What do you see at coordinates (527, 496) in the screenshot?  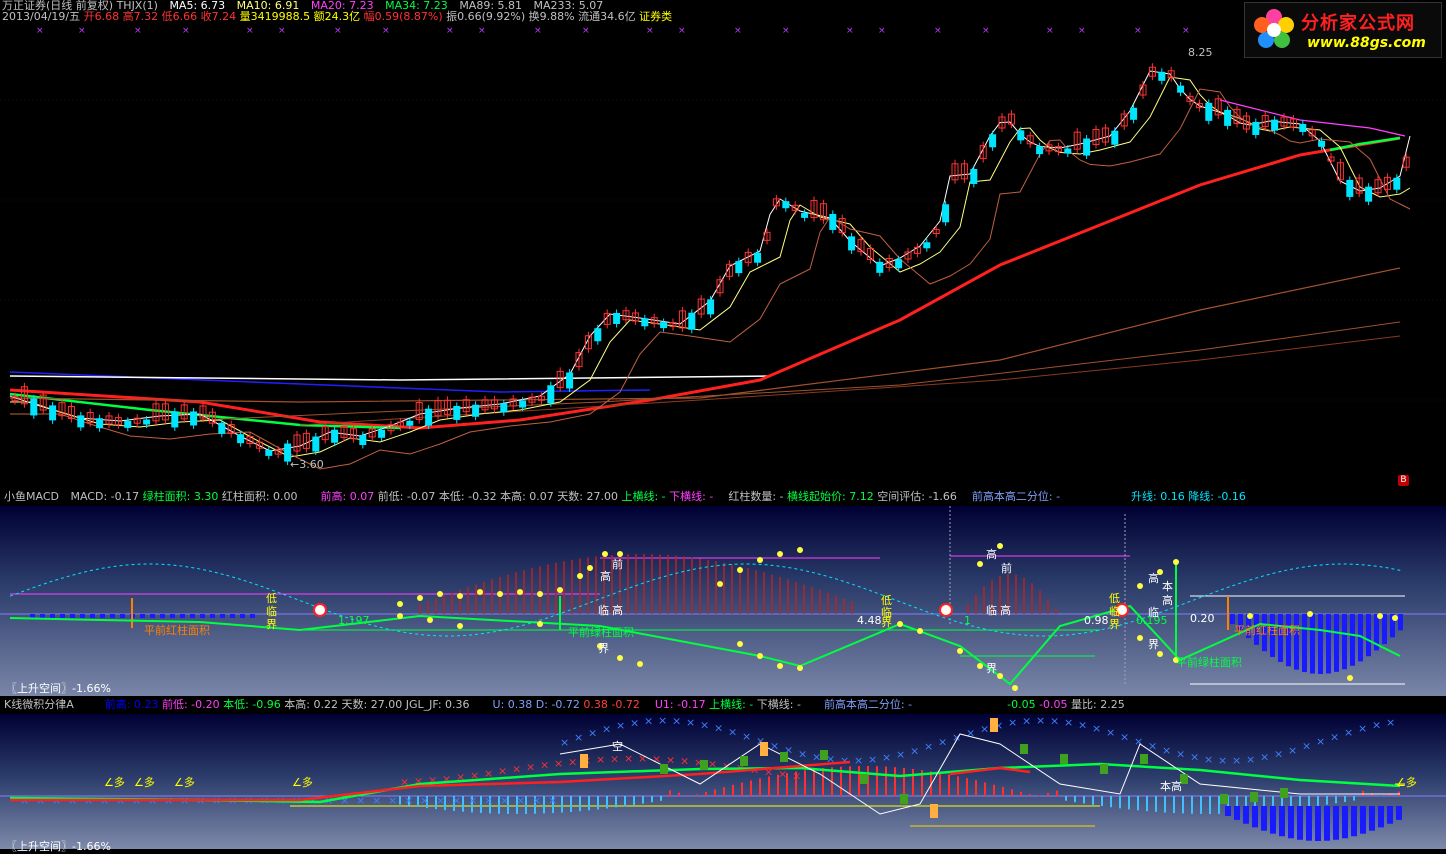 I see `macd-cur-high: 本高: 0.07` at bounding box center [527, 496].